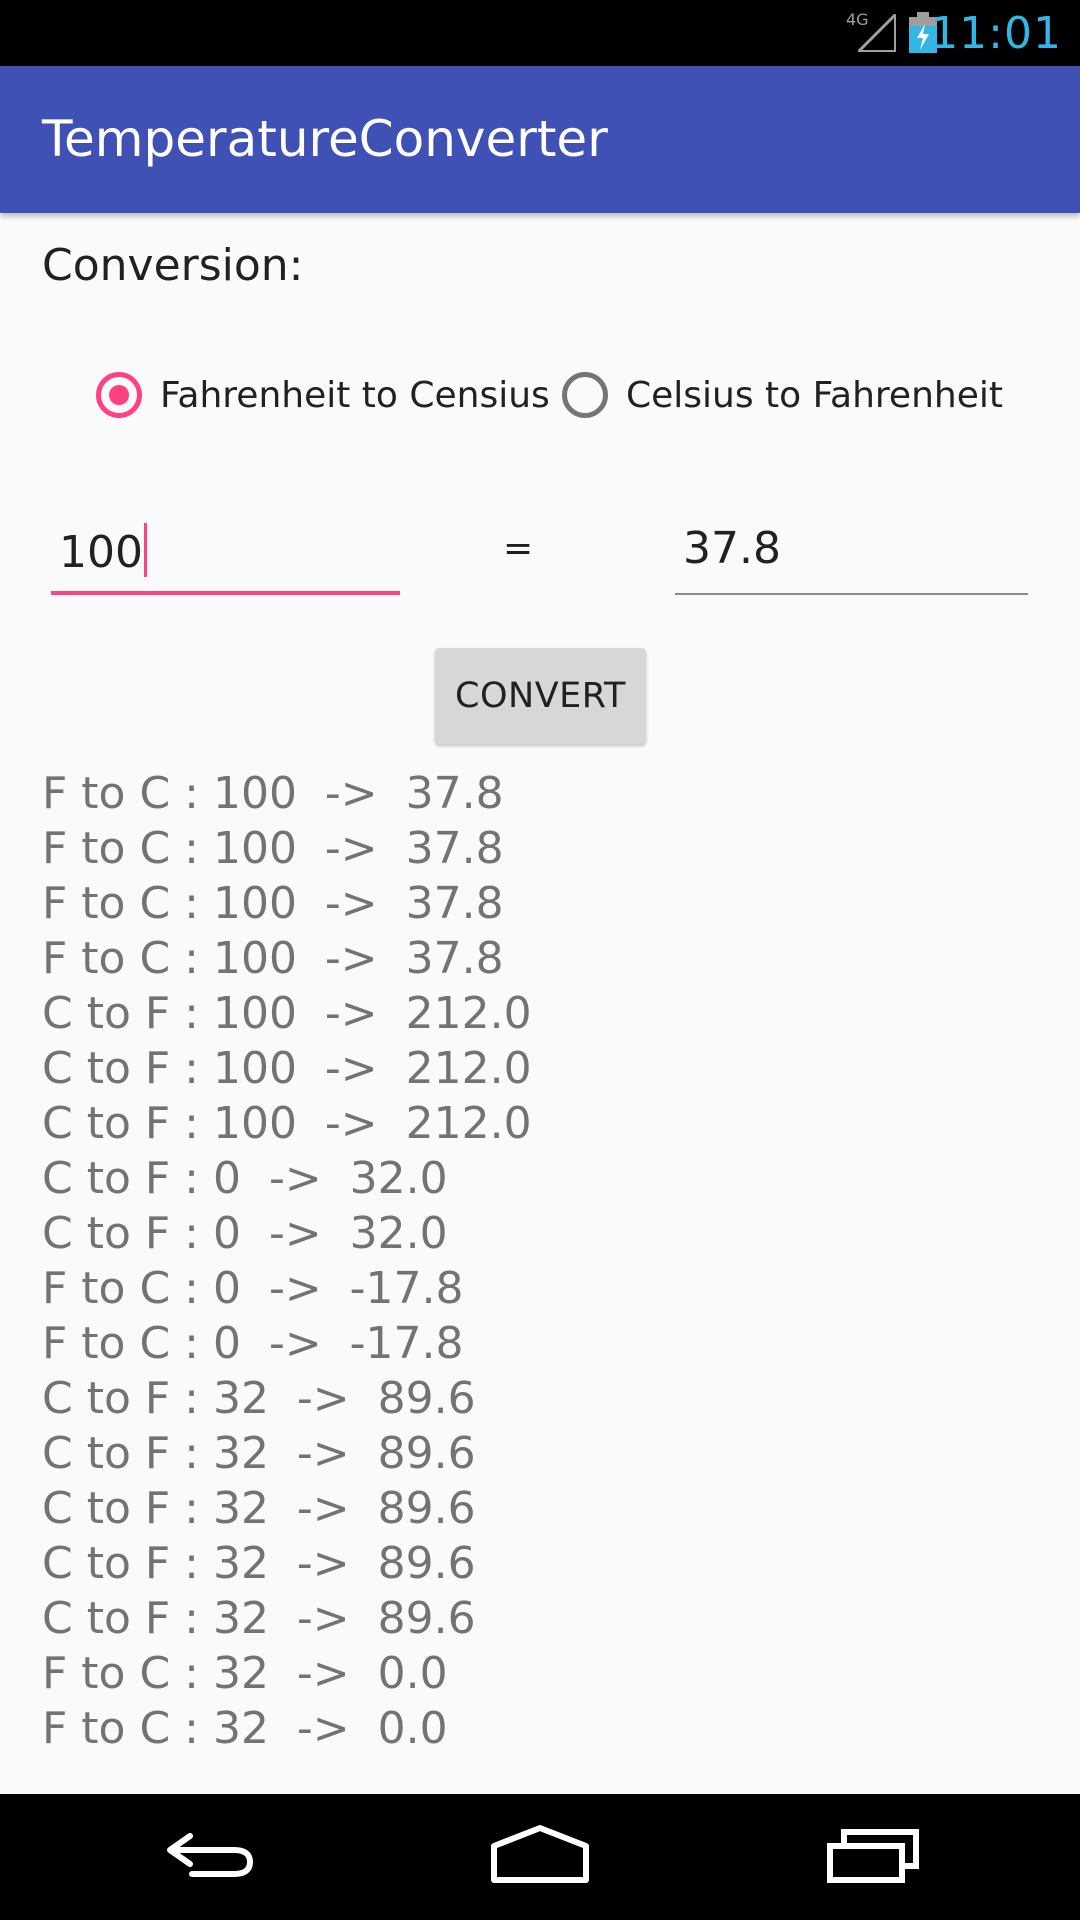 This screenshot has width=1080, height=1920. I want to click on equals-sign: =, so click(518, 548).